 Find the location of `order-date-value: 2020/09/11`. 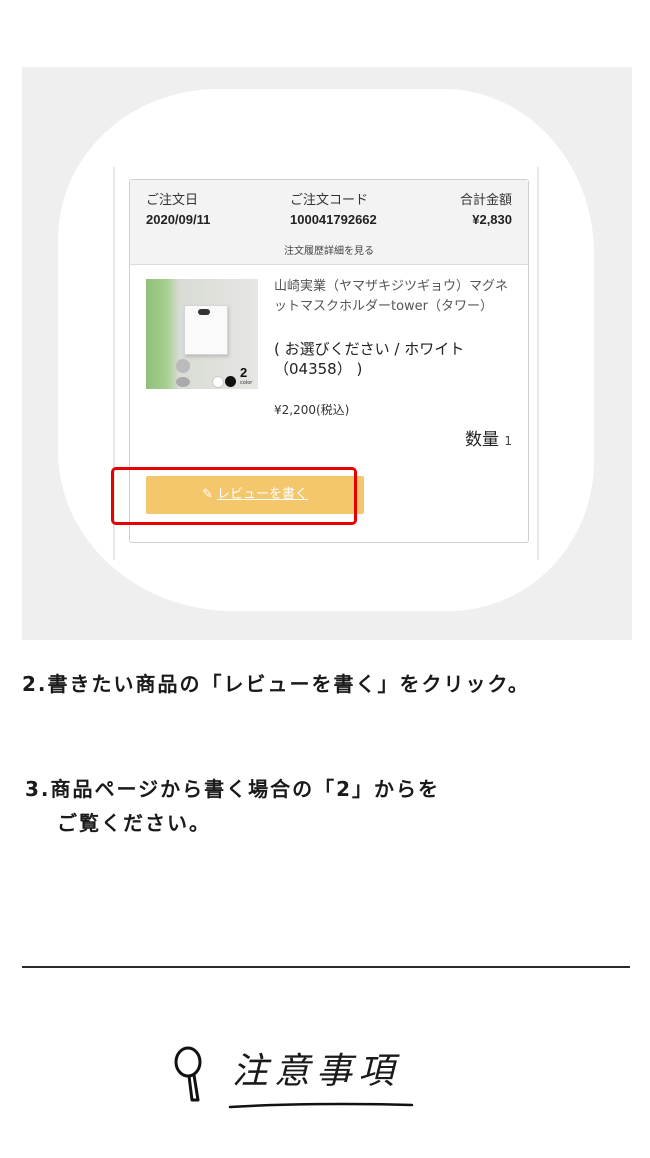

order-date-value: 2020/09/11 is located at coordinates (178, 219).